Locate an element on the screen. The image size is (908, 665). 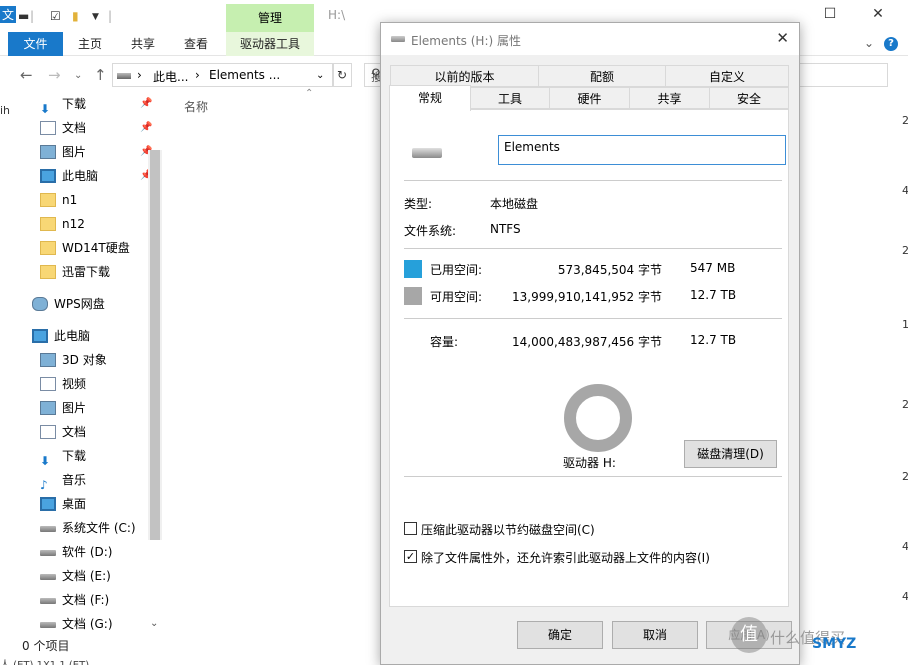
recent-locations-icon: ⌄ is located at coordinates (78, 75).